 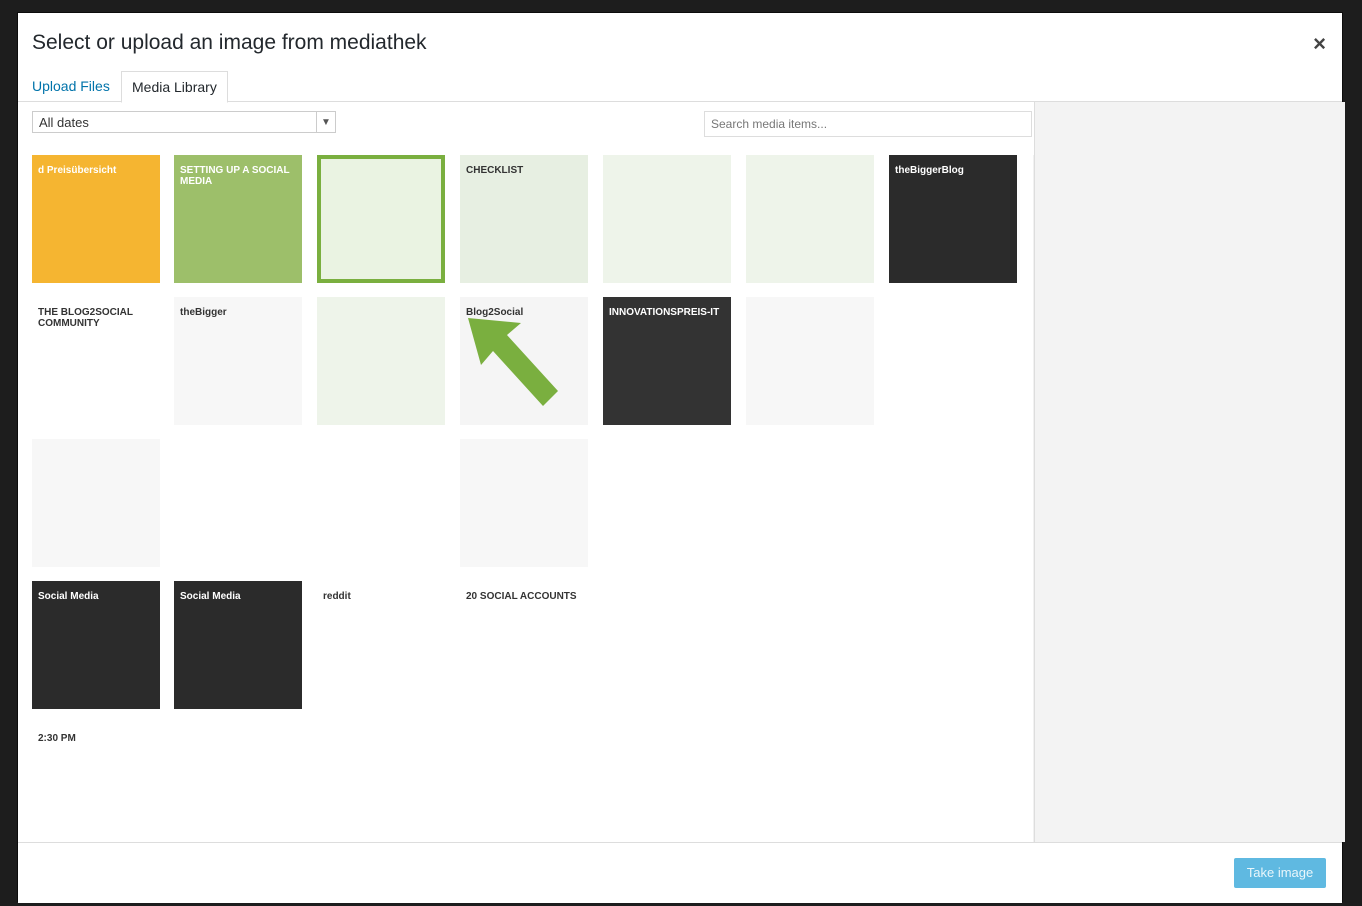 What do you see at coordinates (184, 122) in the screenshot?
I see `date-filter-select: All dates ▼` at bounding box center [184, 122].